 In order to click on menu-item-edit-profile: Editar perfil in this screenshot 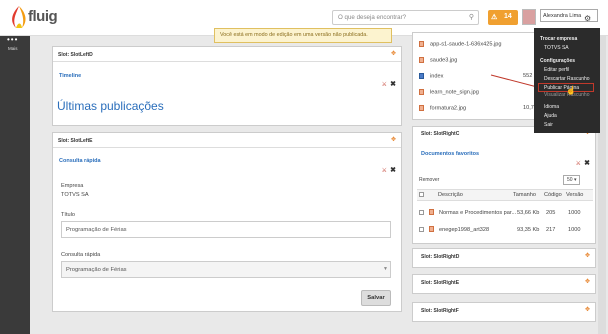, I will do `click(556, 70)`.